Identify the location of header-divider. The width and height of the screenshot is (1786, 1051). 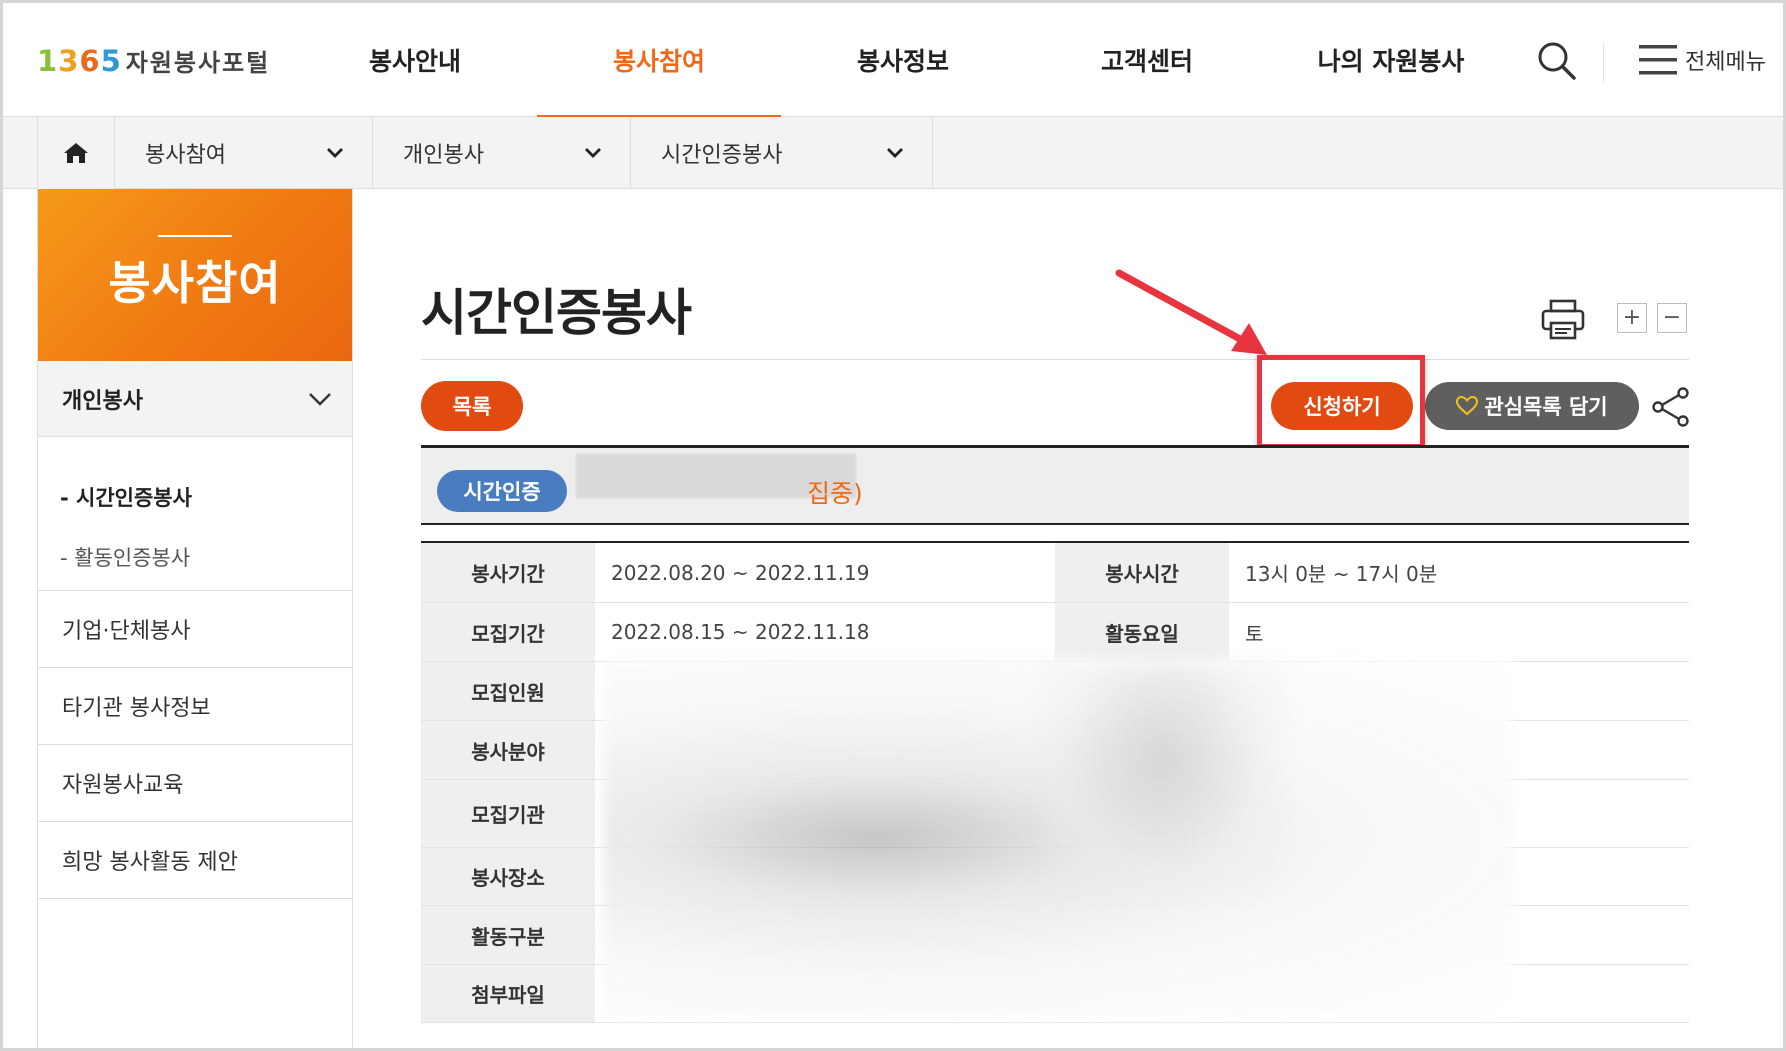
(1603, 63).